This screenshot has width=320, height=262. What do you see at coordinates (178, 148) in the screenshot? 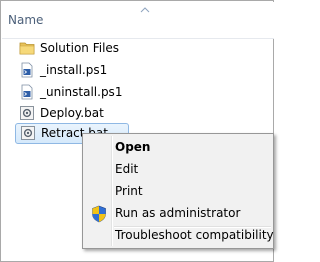
I see `menu-item-open: Open` at bounding box center [178, 148].